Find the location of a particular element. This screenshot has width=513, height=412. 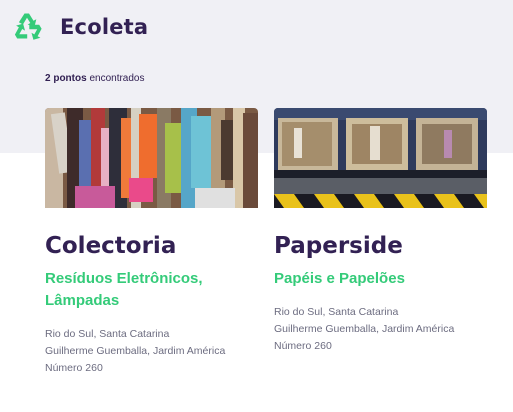

point-name: Paperside is located at coordinates (338, 246).